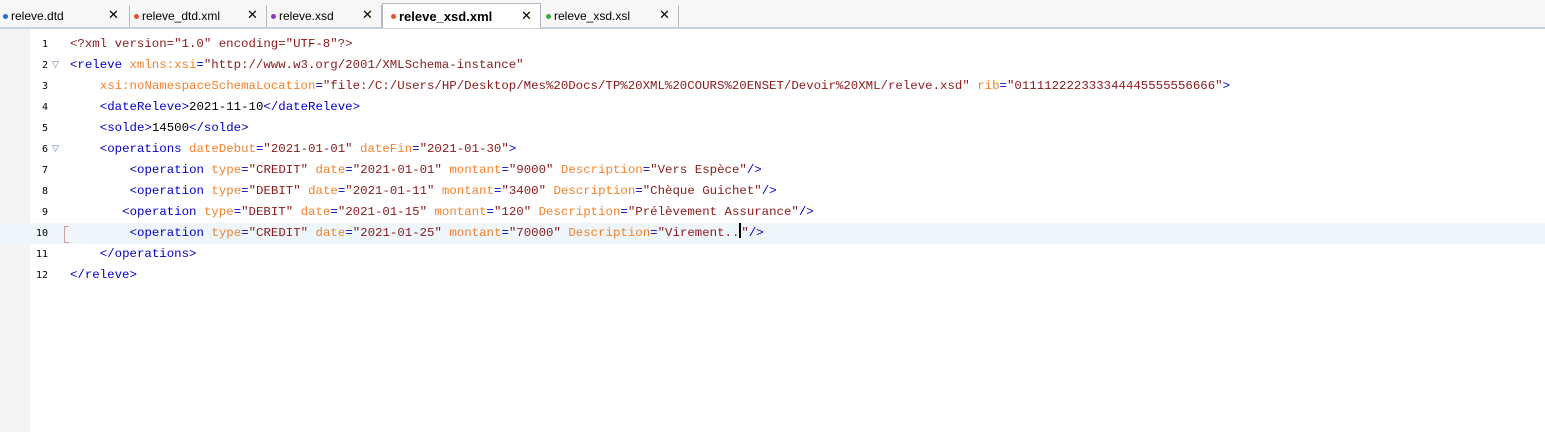 The image size is (1545, 432). I want to click on code-token: <operation, so click(170, 191).